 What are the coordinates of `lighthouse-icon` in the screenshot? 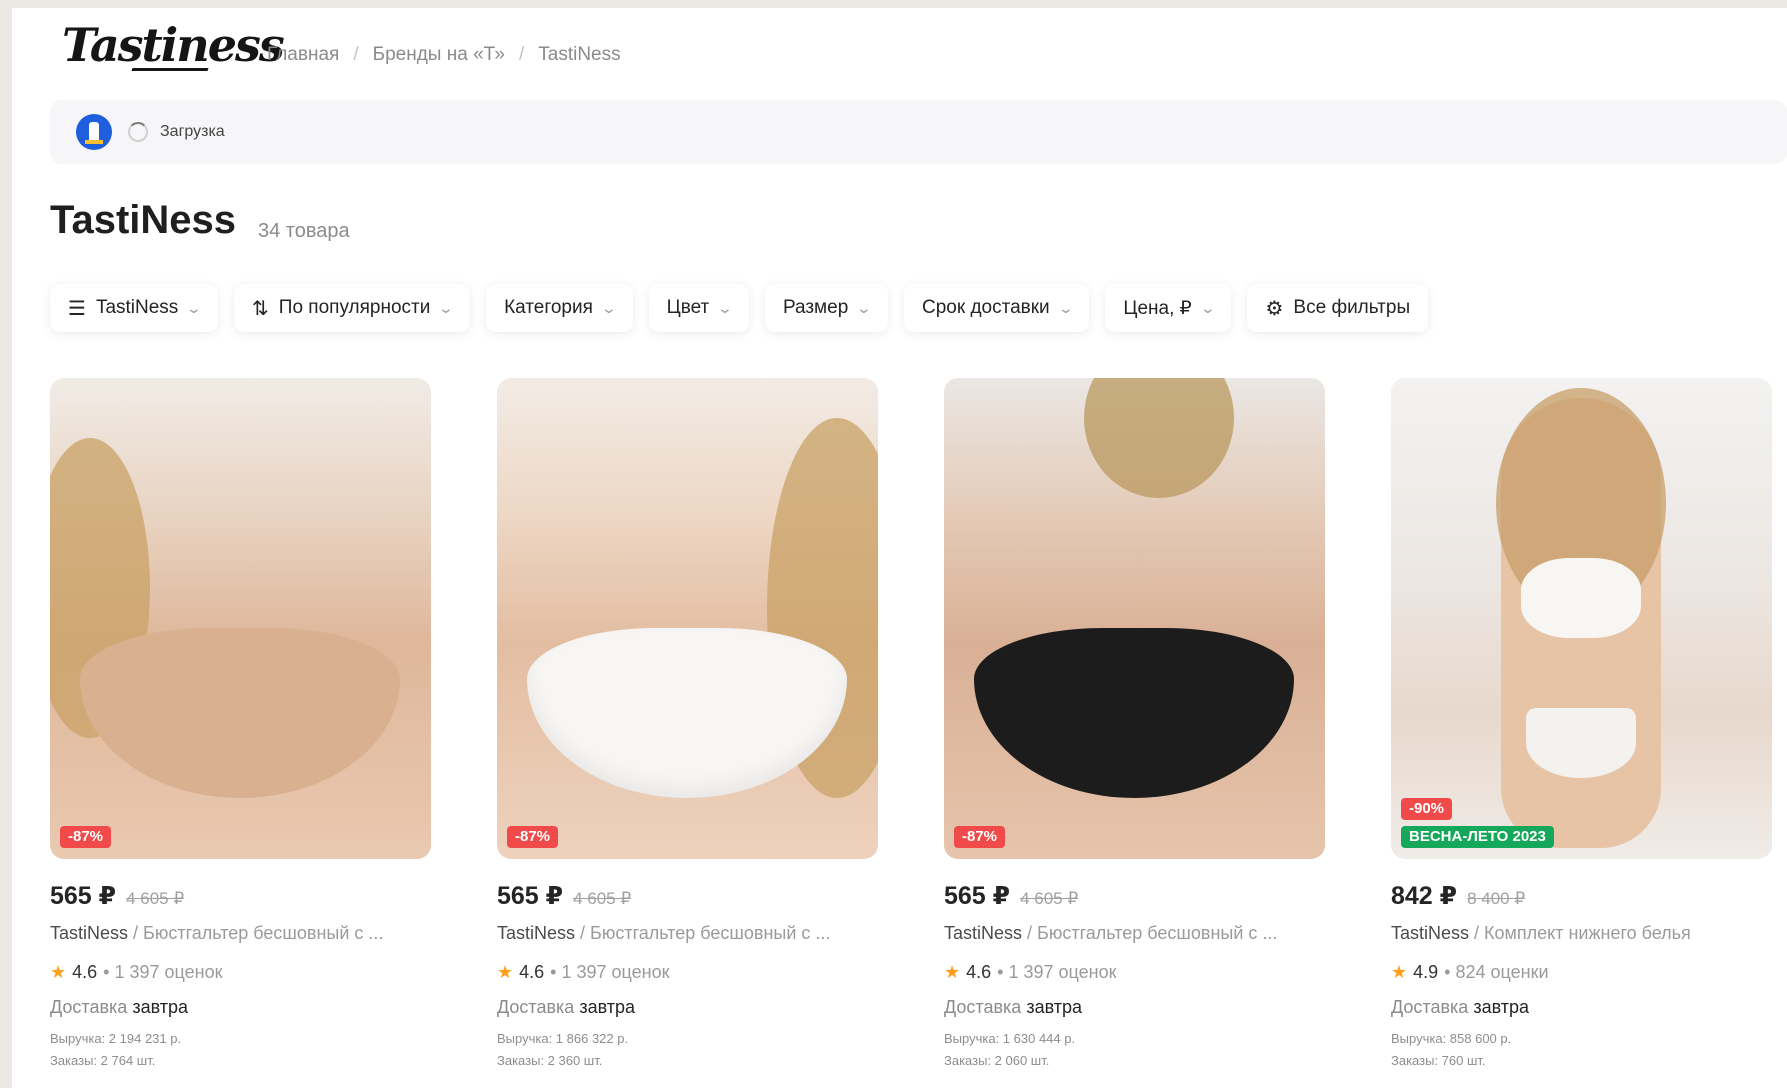 It's located at (94, 132).